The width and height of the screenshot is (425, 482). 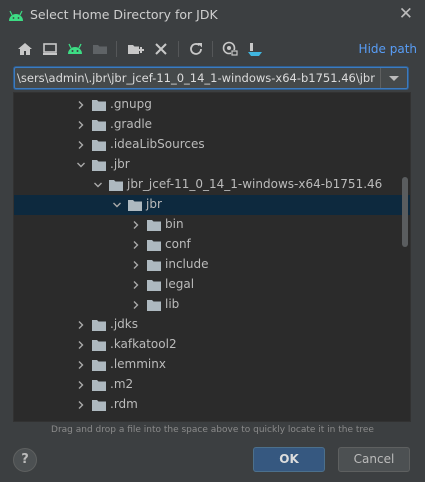 What do you see at coordinates (388, 49) in the screenshot?
I see `hide-path-link: Hide path` at bounding box center [388, 49].